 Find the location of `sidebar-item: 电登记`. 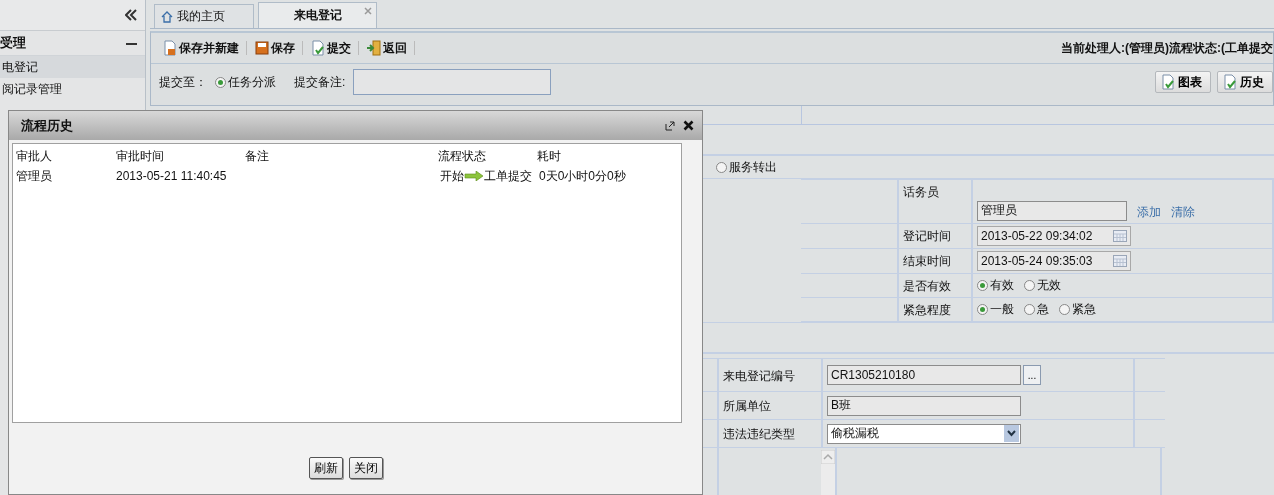

sidebar-item: 电登记 is located at coordinates (72, 67).